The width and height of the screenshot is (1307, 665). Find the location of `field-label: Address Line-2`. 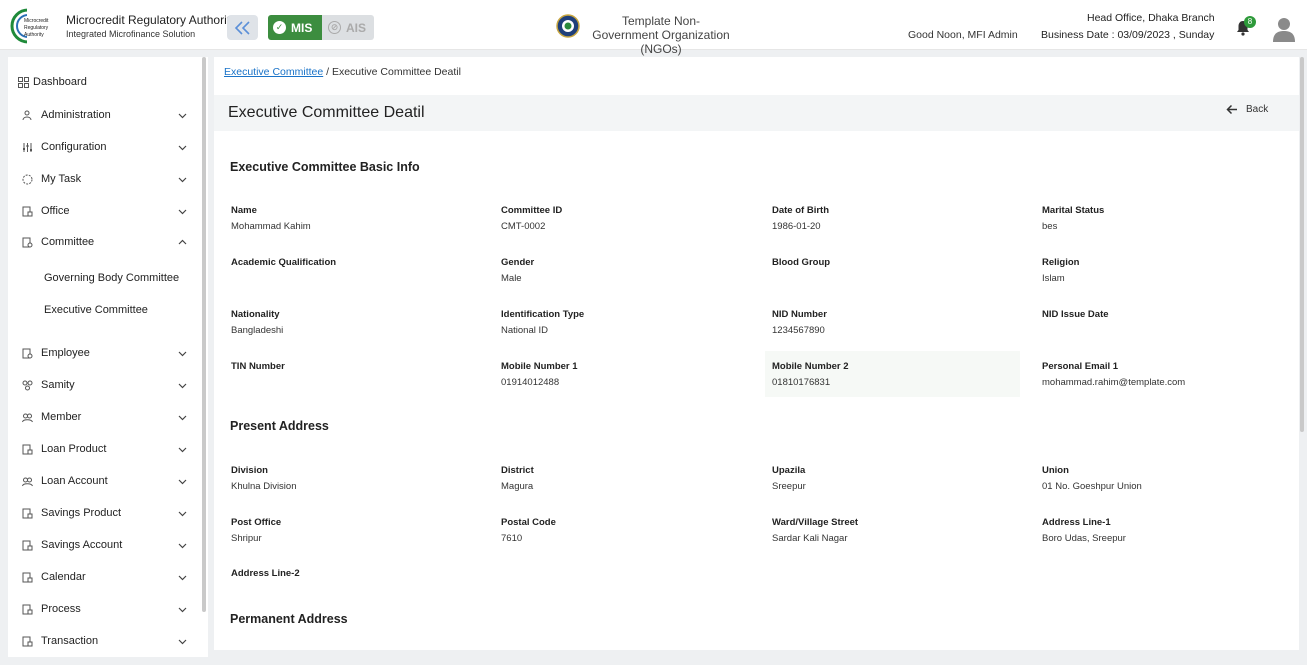

field-label: Address Line-2 is located at coordinates (265, 573).